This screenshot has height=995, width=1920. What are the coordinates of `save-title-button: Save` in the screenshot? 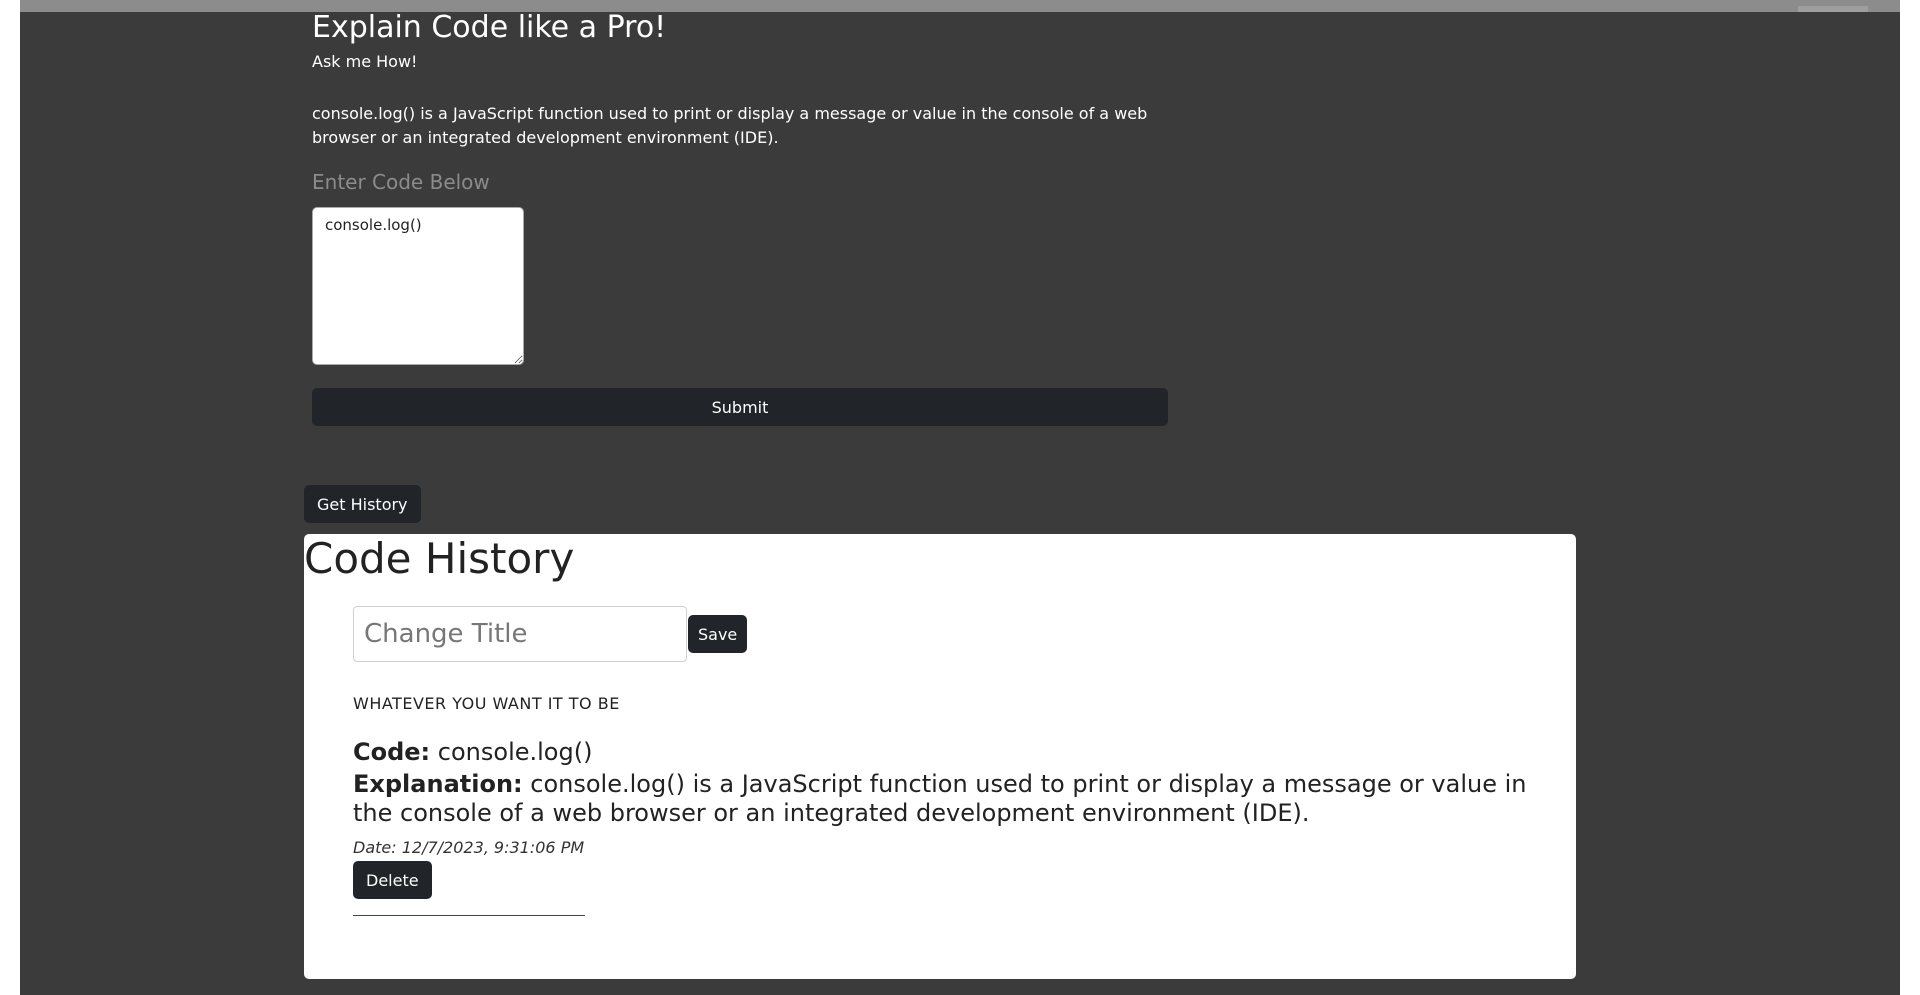 It's located at (718, 634).